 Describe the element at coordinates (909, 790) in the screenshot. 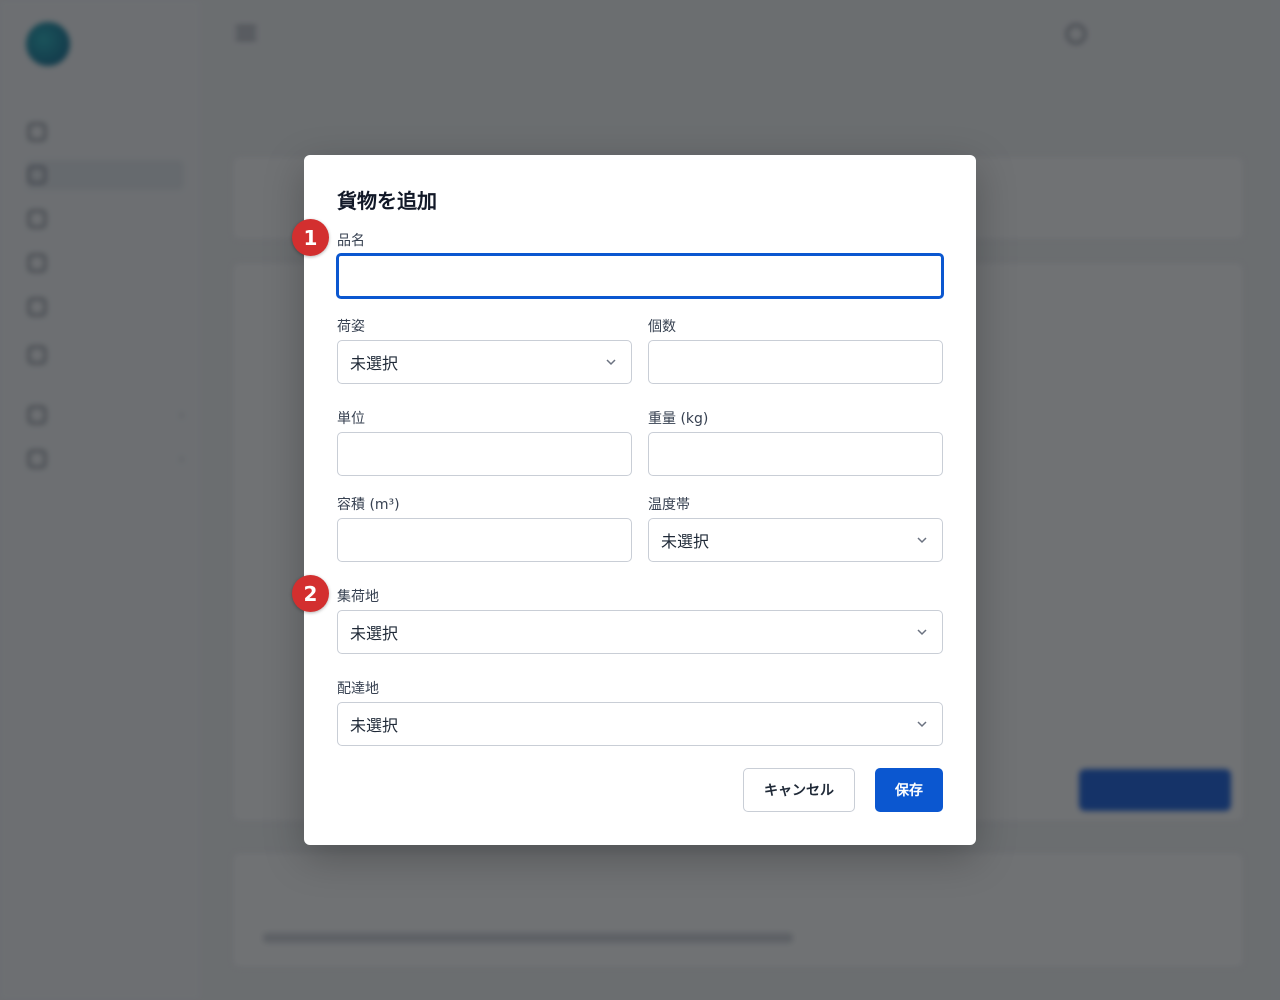

I see `save-button: 保存` at that location.